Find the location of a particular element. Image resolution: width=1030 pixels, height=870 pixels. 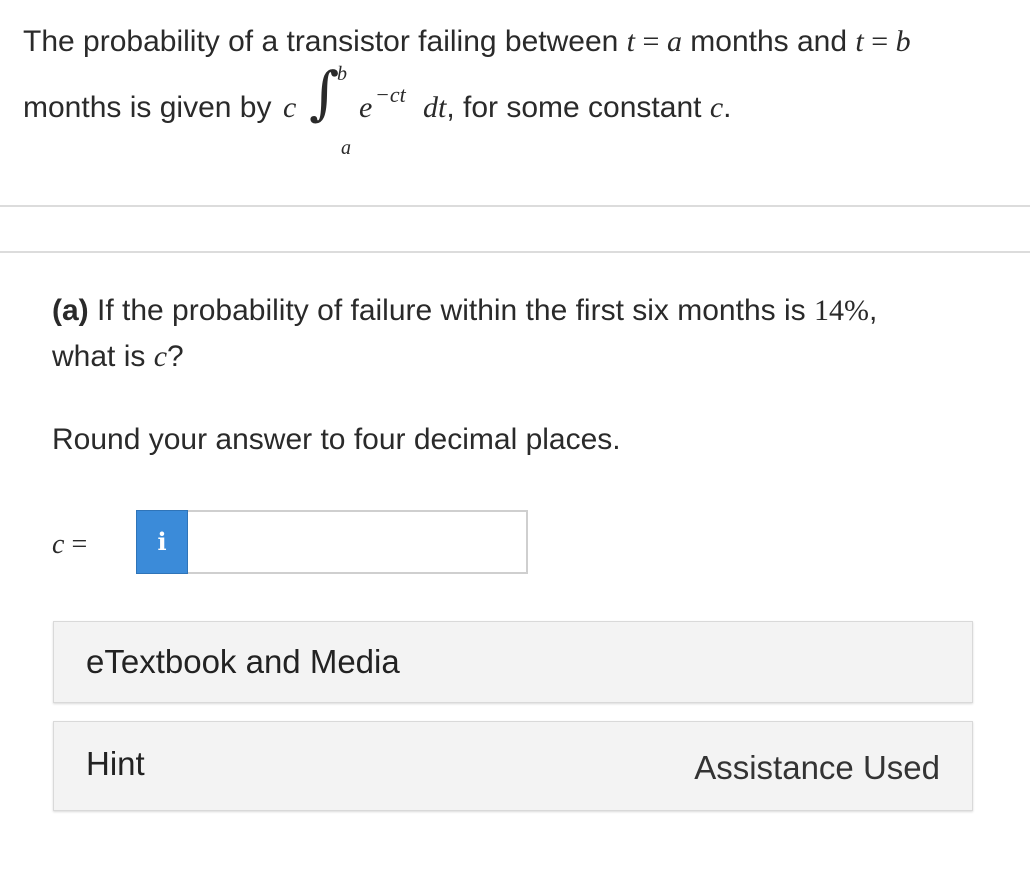

math-exponential-base: e is located at coordinates (366, 107).